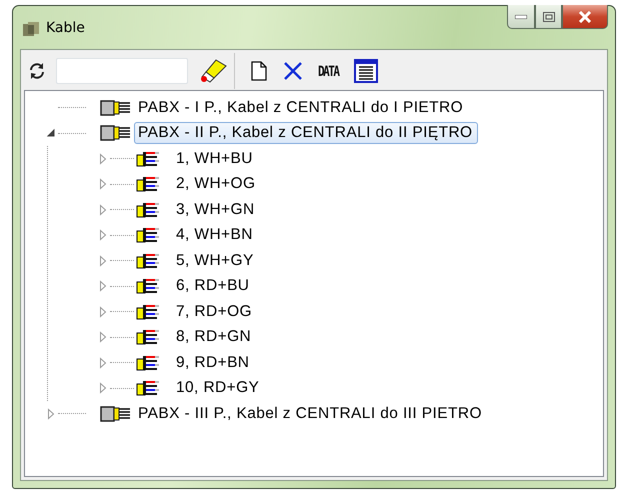  I want to click on tree-item: 8, RD+GN, so click(214, 337).